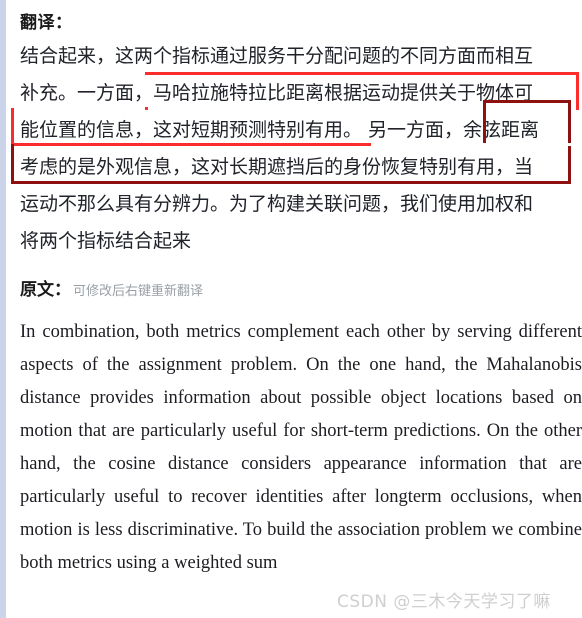 This screenshot has height=618, width=582. Describe the element at coordinates (138, 291) in the screenshot. I see `original-hint: 可修改后右键重新翻译` at that location.